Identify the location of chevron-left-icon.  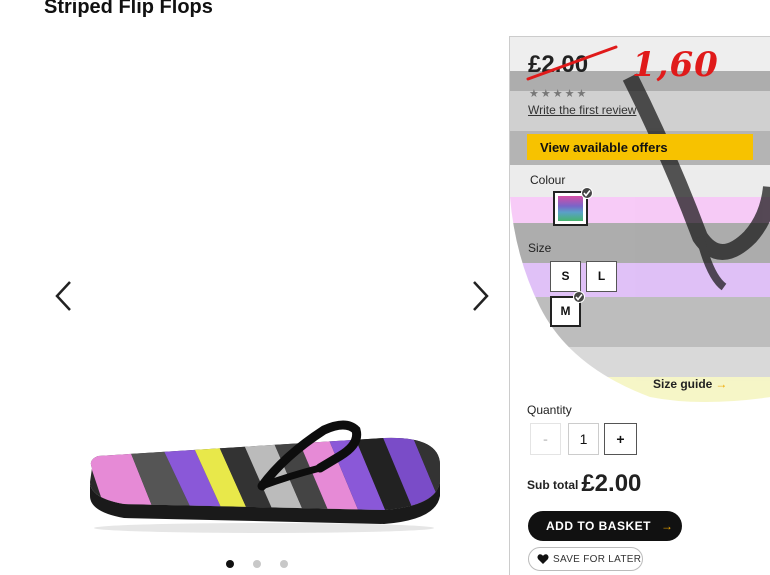
(64, 296).